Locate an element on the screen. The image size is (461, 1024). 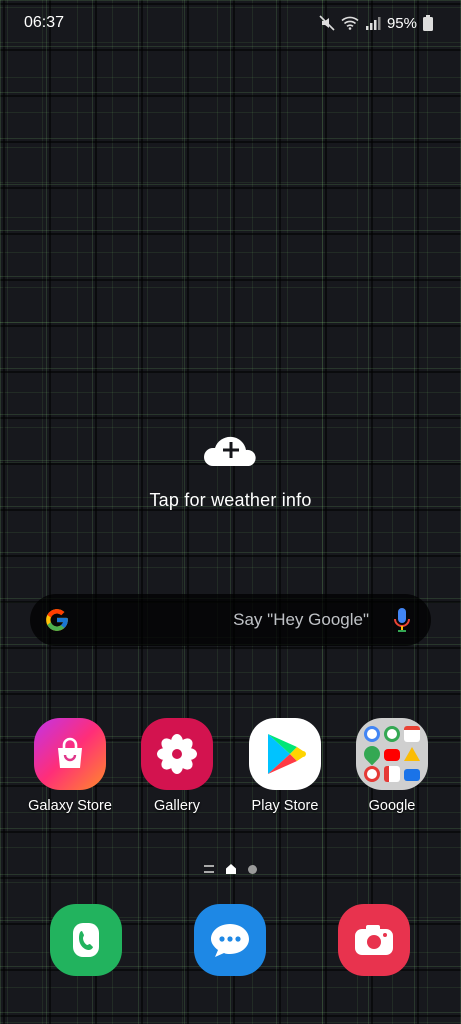
dock-camera is located at coordinates (374, 940).